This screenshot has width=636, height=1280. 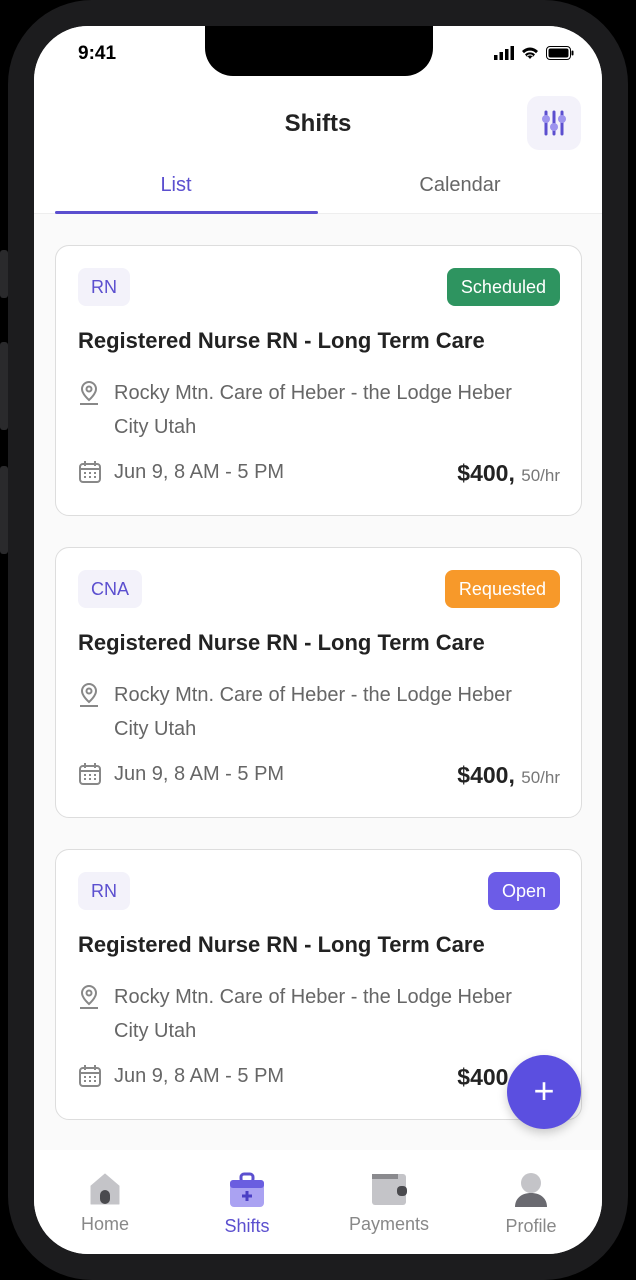 I want to click on page-title: Shifts, so click(x=318, y=123).